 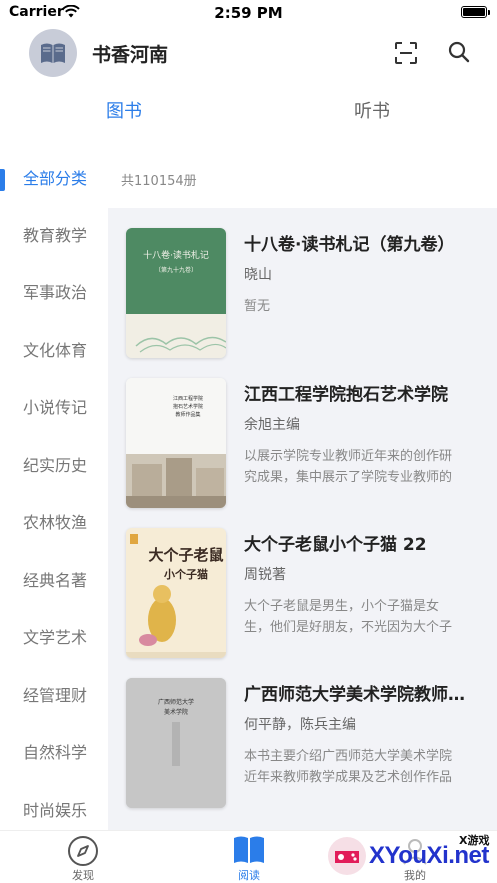 I want to click on cover-subtitle: 美术学院, so click(x=176, y=712).